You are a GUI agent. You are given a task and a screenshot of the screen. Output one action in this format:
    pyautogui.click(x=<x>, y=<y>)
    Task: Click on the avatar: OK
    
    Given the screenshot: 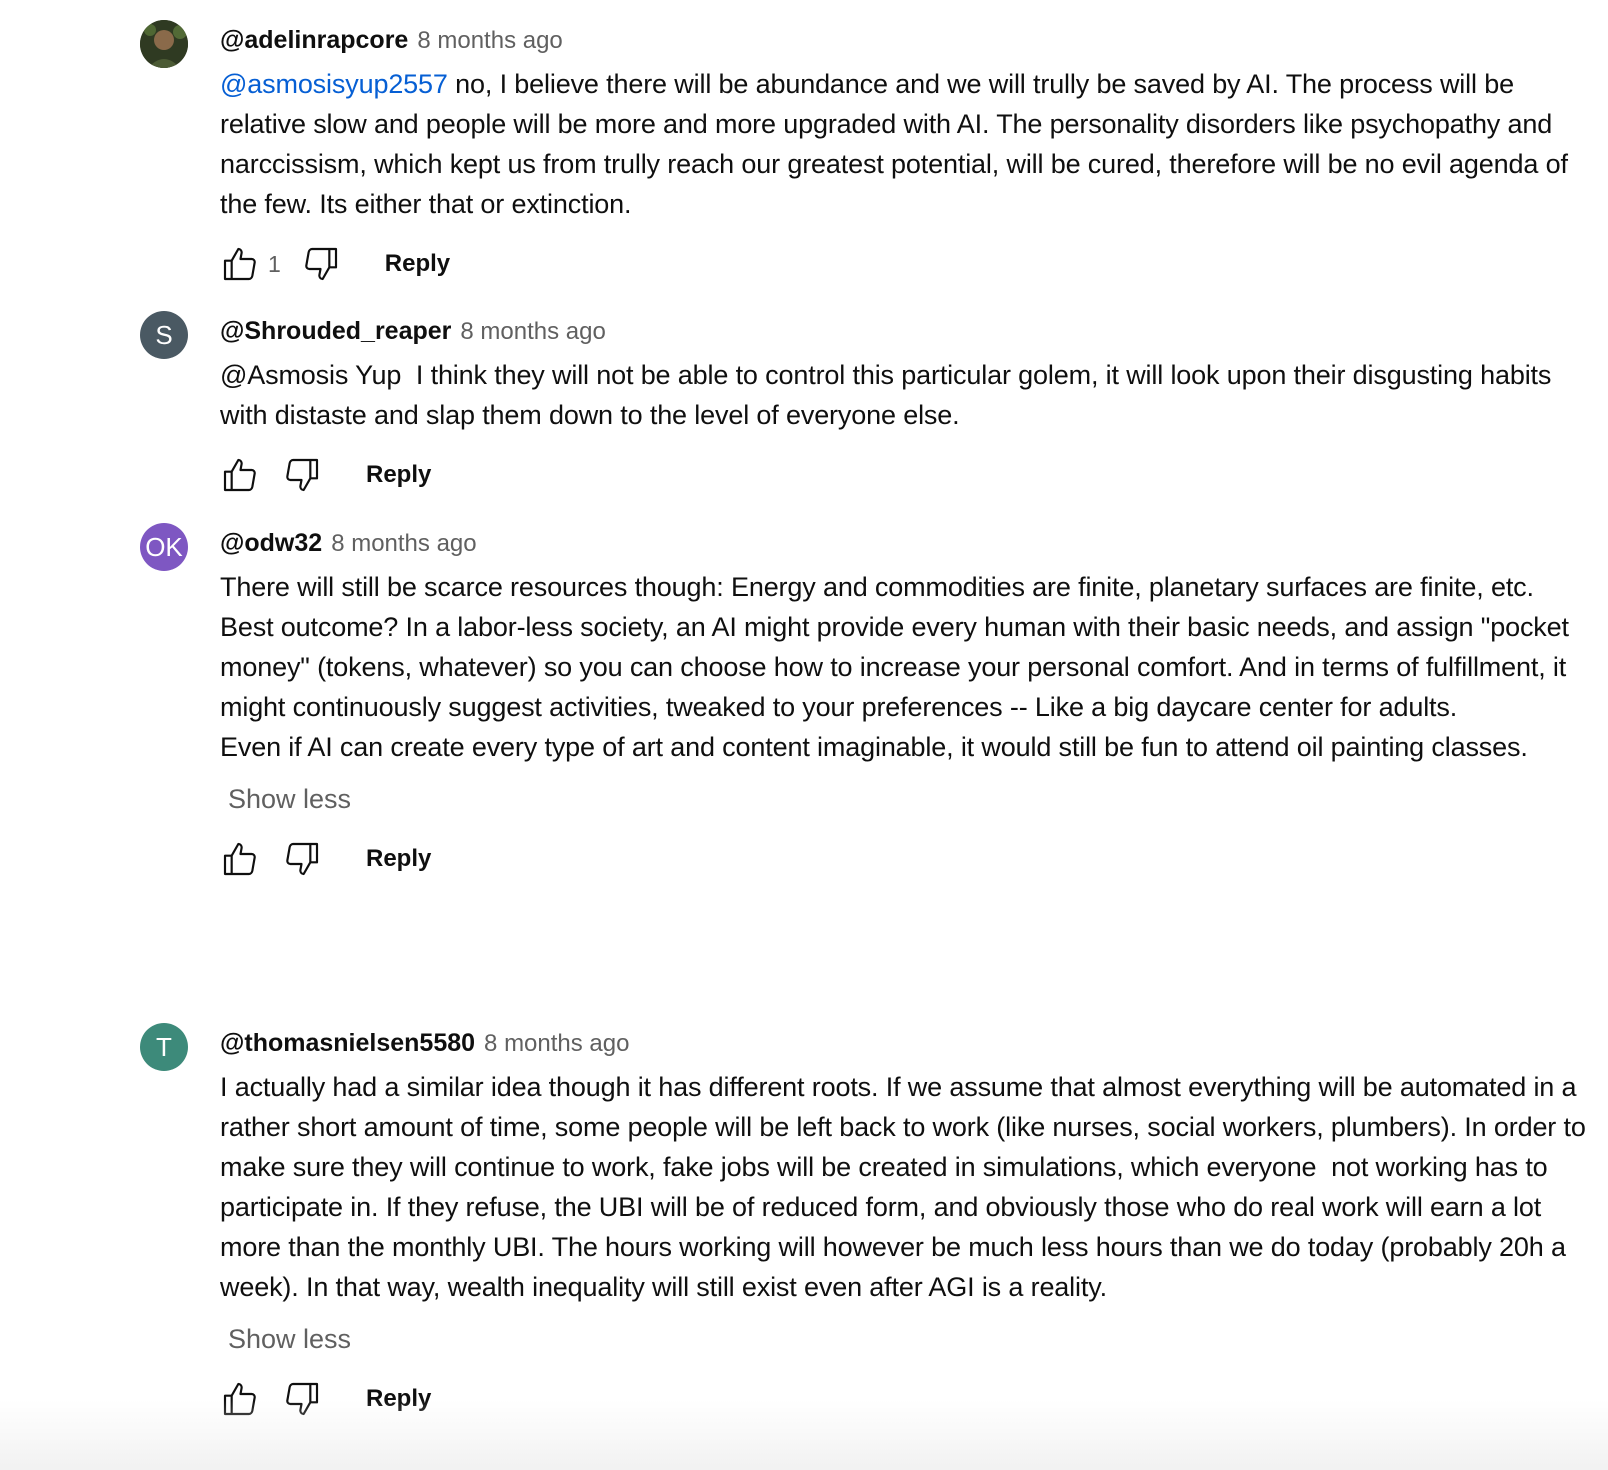 What is the action you would take?
    pyautogui.click(x=164, y=547)
    